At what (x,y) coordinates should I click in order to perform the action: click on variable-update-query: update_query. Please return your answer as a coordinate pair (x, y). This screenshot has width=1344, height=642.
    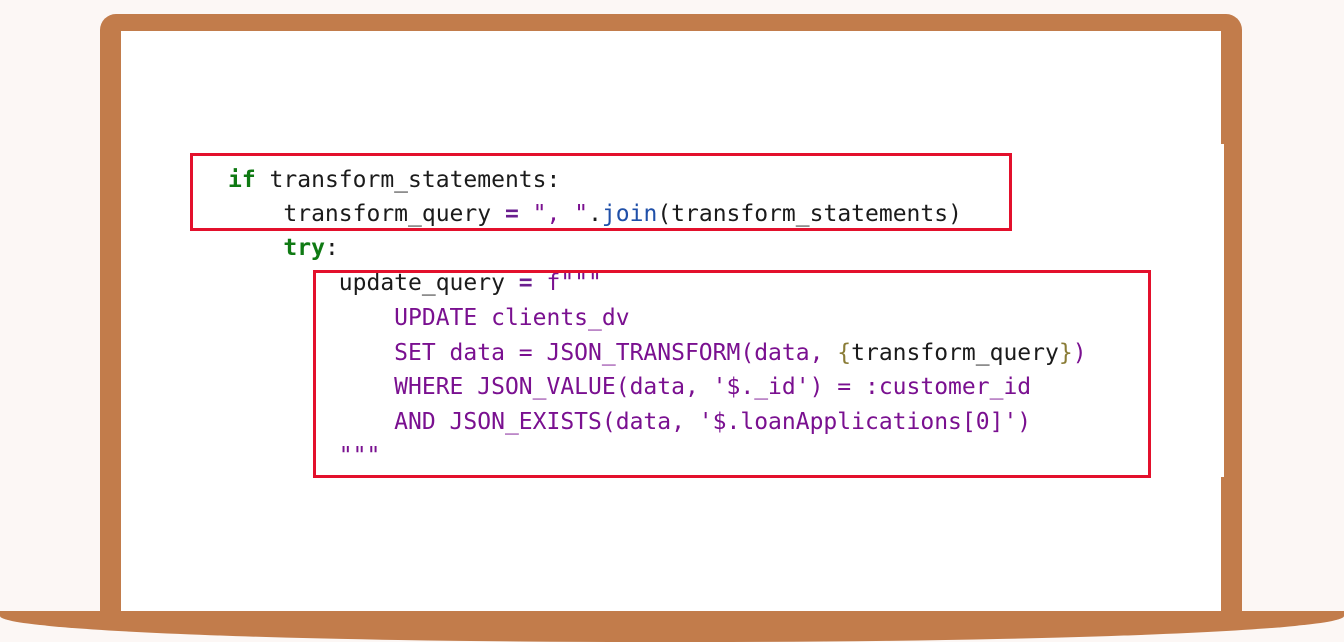
    Looking at the image, I should click on (428, 283).